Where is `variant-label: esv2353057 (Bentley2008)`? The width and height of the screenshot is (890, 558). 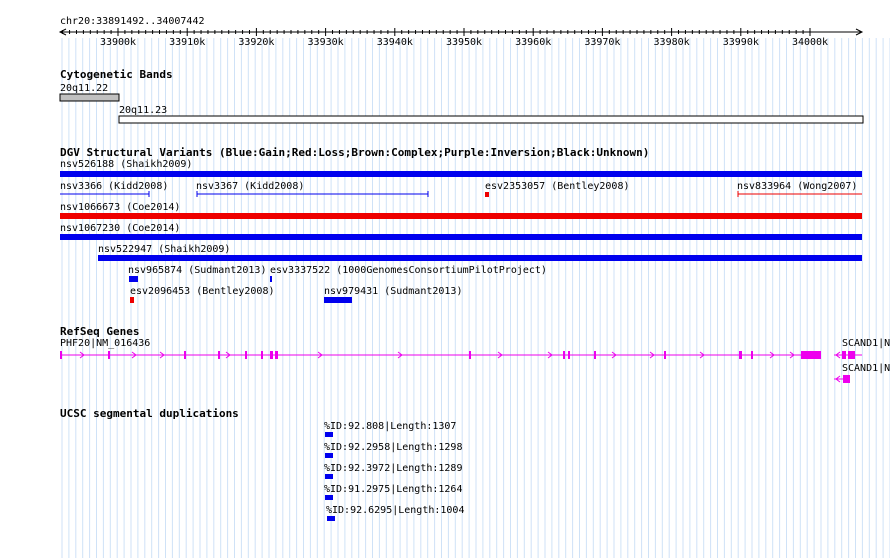 variant-label: esv2353057 (Bentley2008) is located at coordinates (557, 186).